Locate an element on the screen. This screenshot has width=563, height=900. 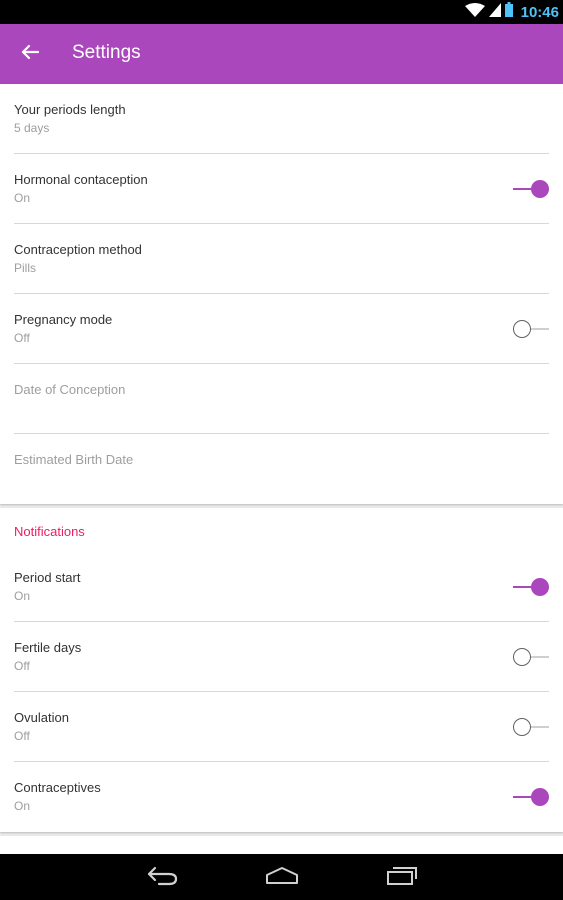
setting-hormonal-contraception: Hormonal contaception On is located at coordinates (281, 189).